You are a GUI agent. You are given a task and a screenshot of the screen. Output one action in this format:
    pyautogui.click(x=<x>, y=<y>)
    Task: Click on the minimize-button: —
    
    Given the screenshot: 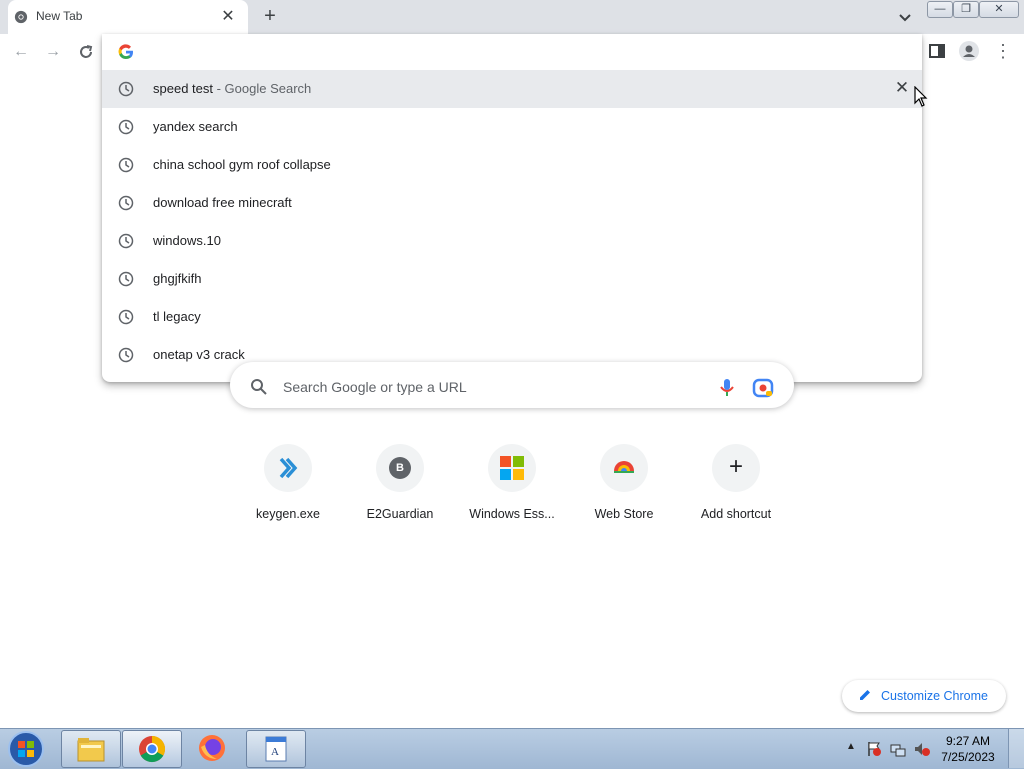 What is the action you would take?
    pyautogui.click(x=940, y=9)
    